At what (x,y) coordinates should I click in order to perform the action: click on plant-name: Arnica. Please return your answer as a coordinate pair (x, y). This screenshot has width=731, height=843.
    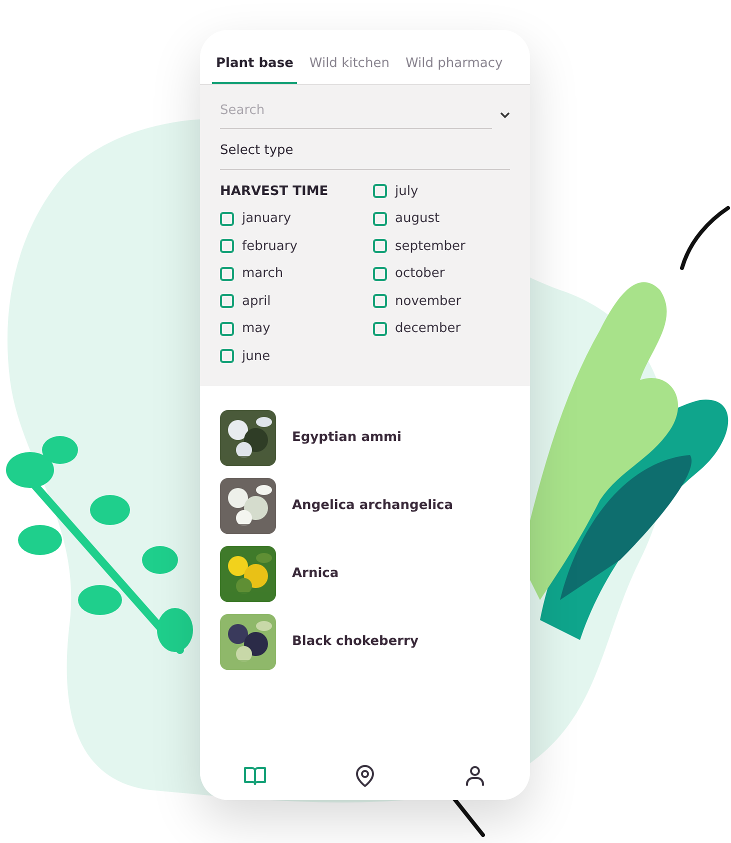
    Looking at the image, I should click on (315, 574).